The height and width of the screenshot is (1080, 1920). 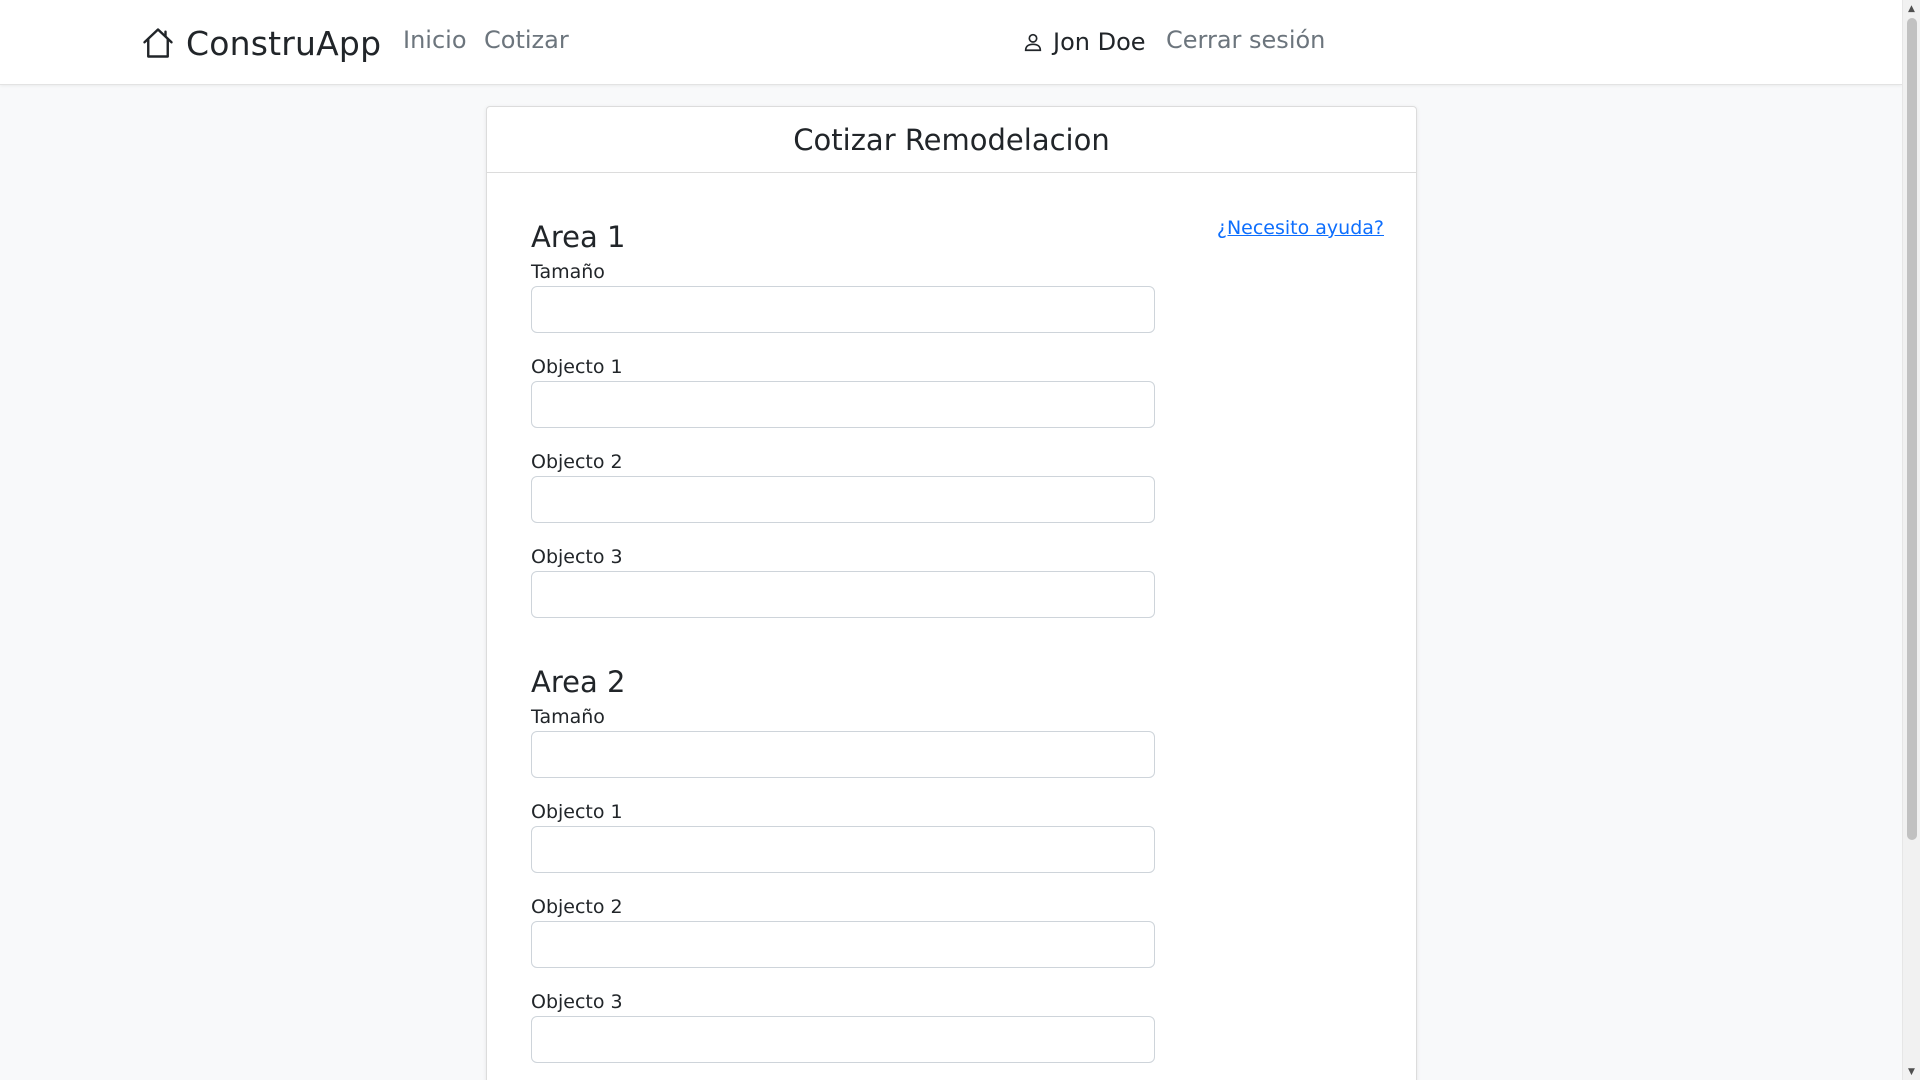 What do you see at coordinates (1300, 228) in the screenshot?
I see `help-link: ¿Necesito ayuda?` at bounding box center [1300, 228].